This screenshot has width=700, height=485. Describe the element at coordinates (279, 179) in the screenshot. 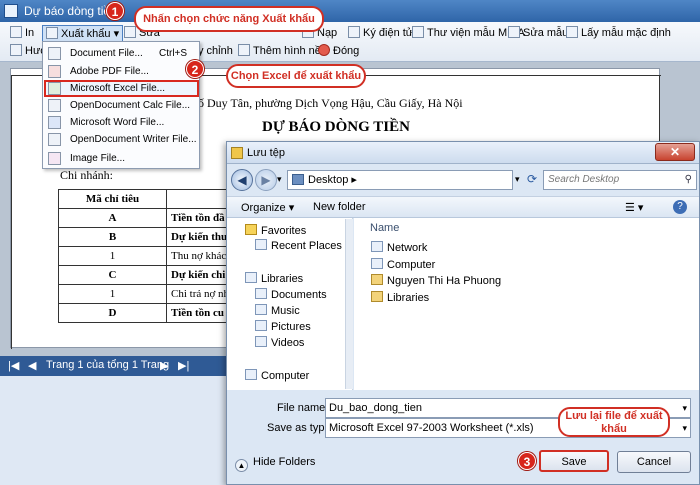

I see `history-dropdown-icon: ▾` at that location.